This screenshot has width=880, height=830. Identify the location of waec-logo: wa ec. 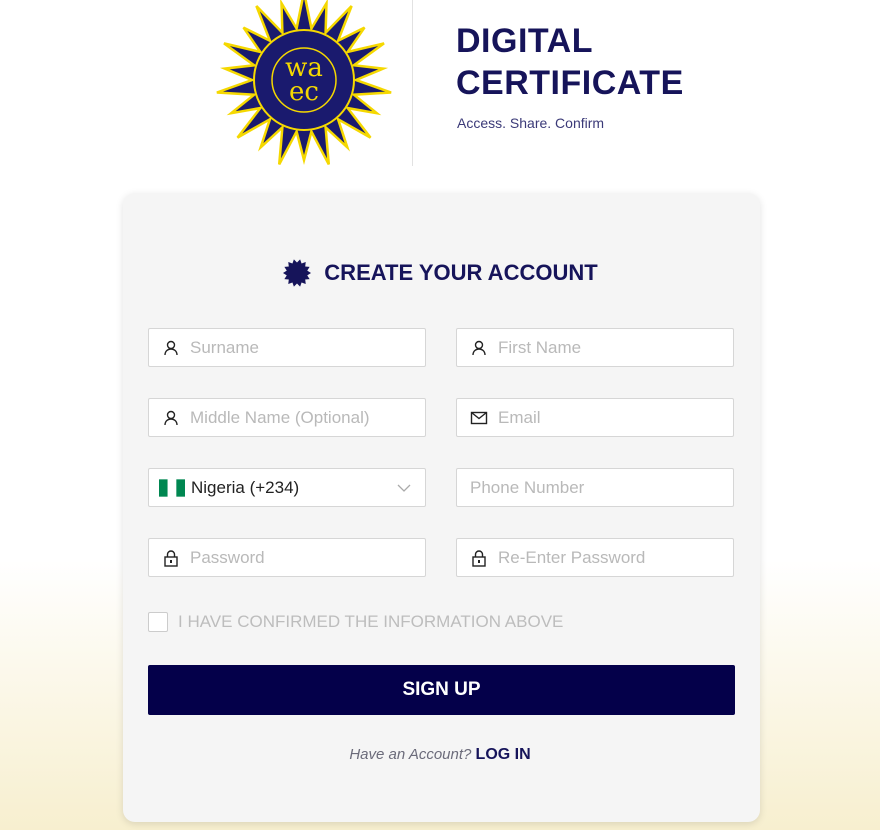
(304, 82).